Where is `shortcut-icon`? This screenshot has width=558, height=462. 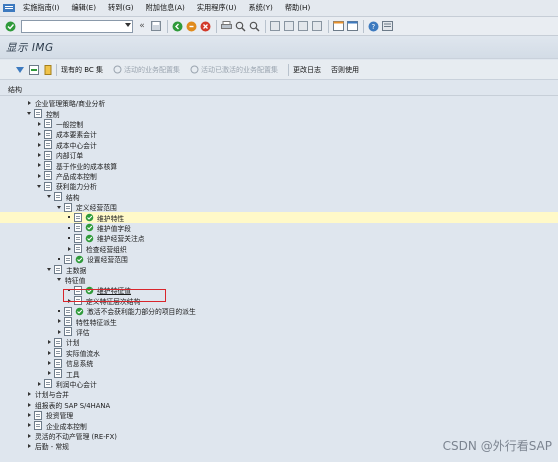
shortcut-icon is located at coordinates (352, 26).